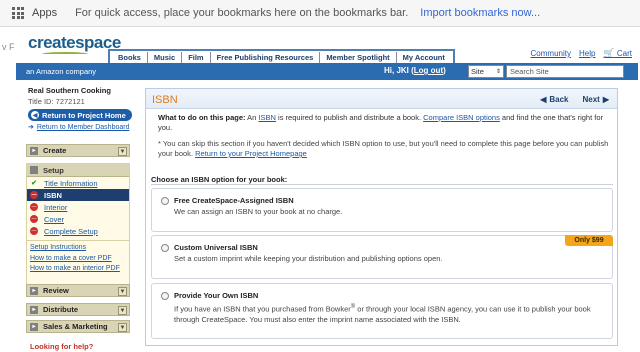  Describe the element at coordinates (165, 201) in the screenshot. I see `free-isbn-radio` at that location.